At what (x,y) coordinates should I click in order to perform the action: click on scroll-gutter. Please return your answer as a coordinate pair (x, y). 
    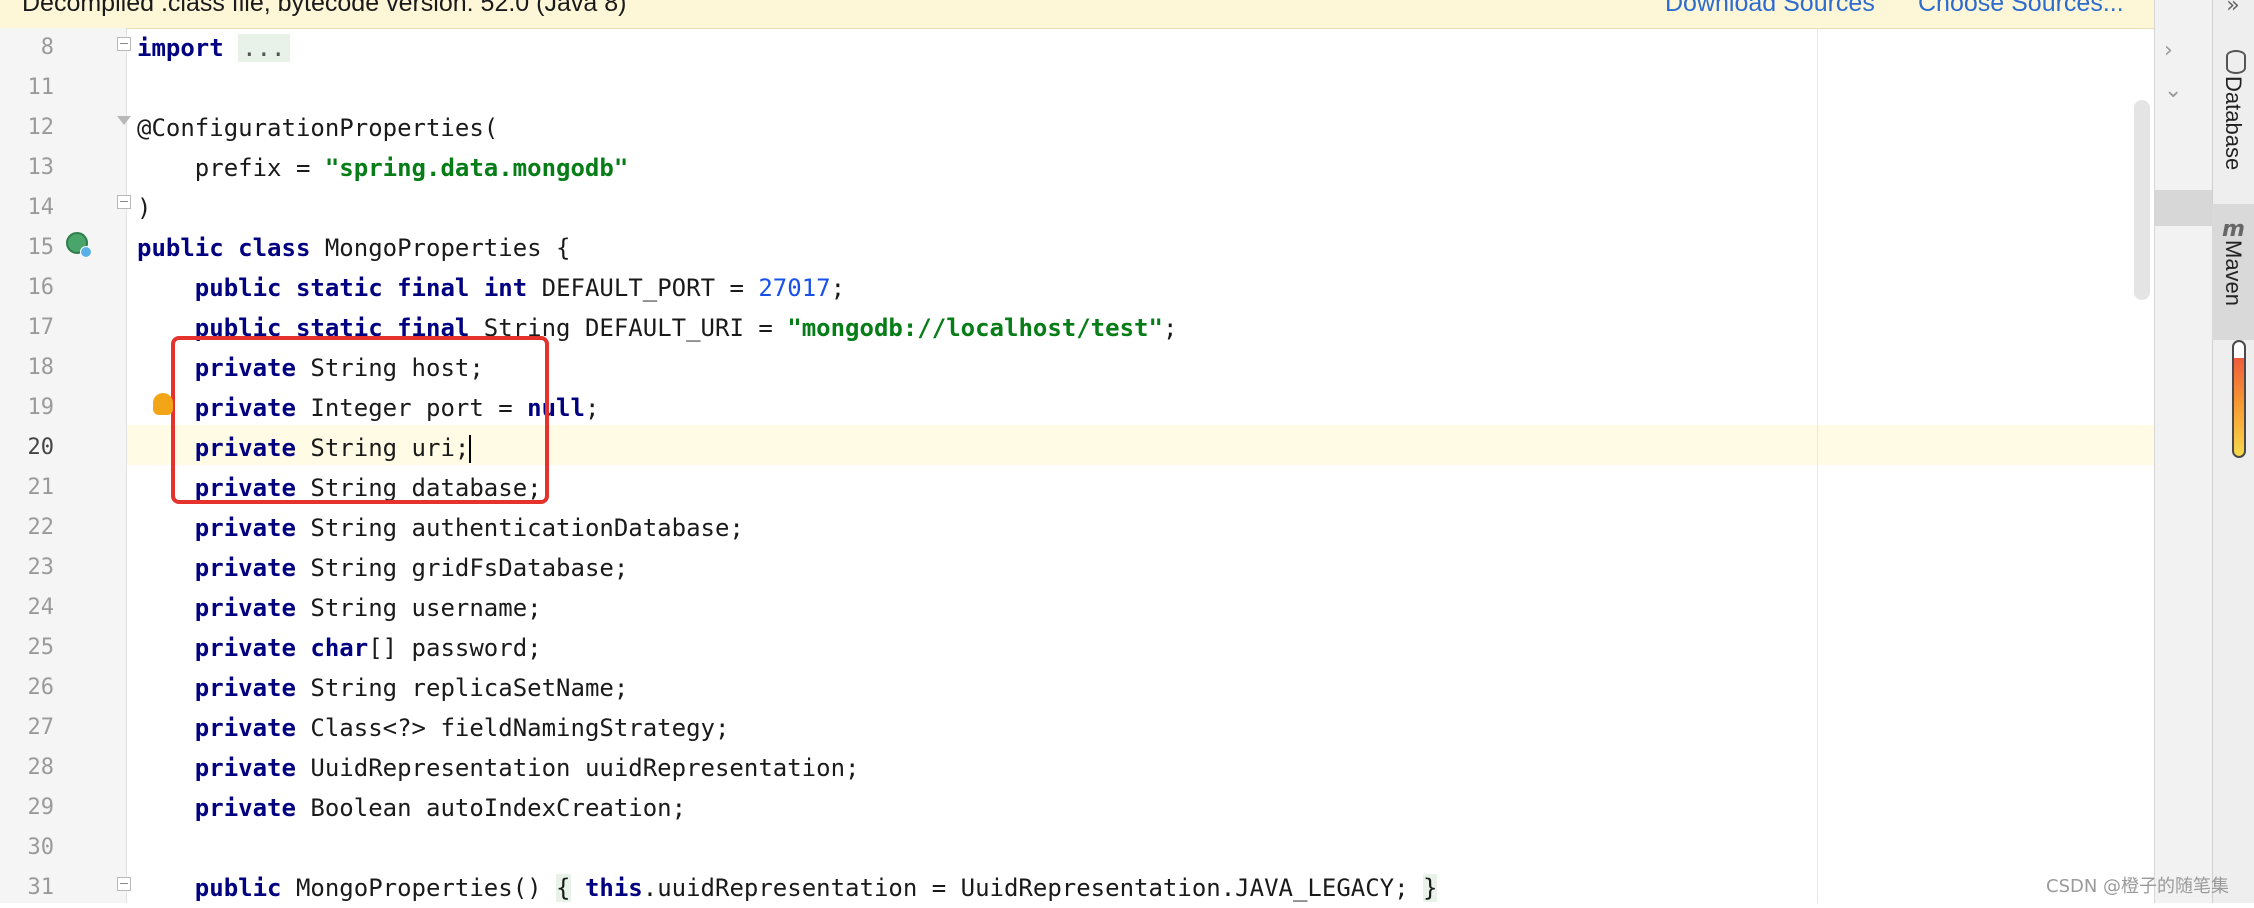
    Looking at the image, I should click on (2183, 451).